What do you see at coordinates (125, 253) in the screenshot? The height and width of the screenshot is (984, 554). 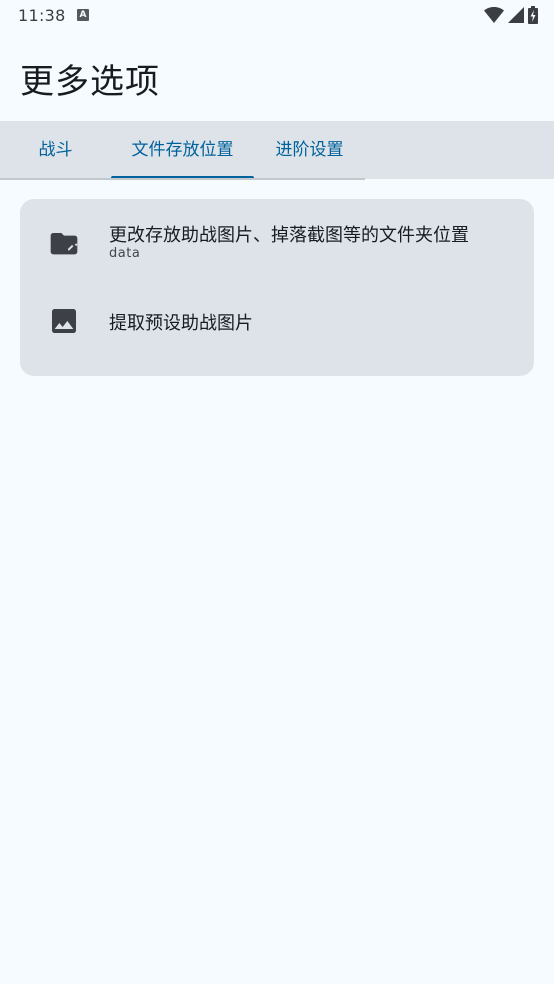 I see `option-subtitle: data` at bounding box center [125, 253].